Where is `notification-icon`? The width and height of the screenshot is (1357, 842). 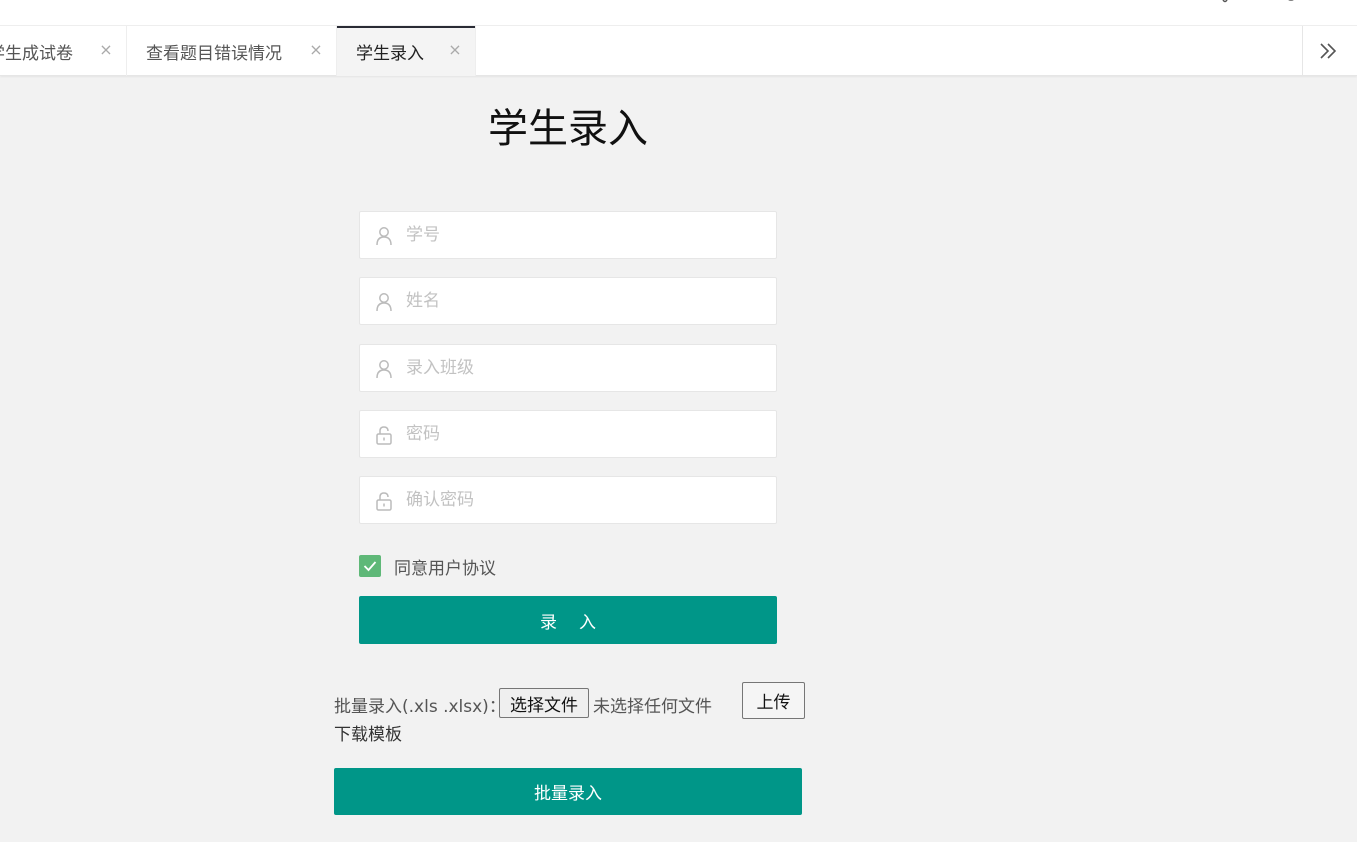 notification-icon is located at coordinates (1225, 2).